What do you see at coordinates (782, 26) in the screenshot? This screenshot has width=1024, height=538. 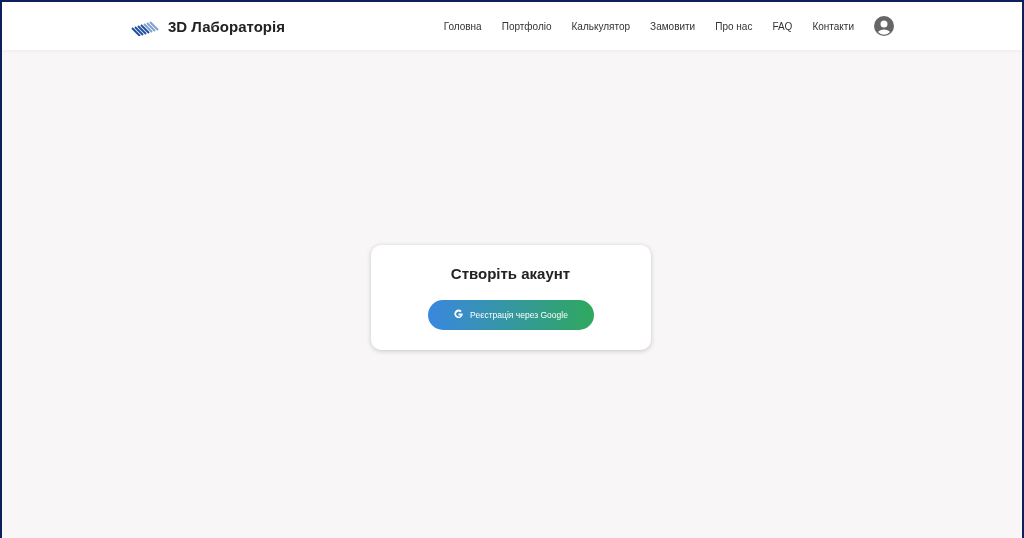 I see `nav-link: FAQ` at bounding box center [782, 26].